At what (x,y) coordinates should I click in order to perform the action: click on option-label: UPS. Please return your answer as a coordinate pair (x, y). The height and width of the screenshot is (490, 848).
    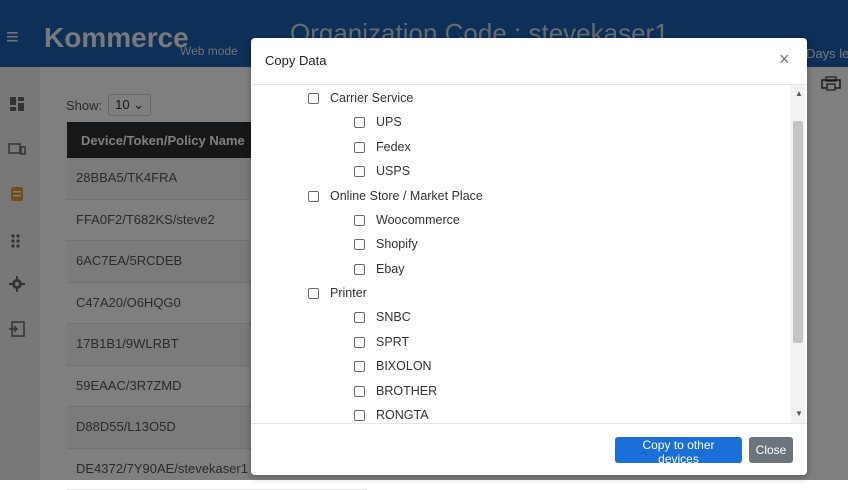
    Looking at the image, I should click on (389, 122).